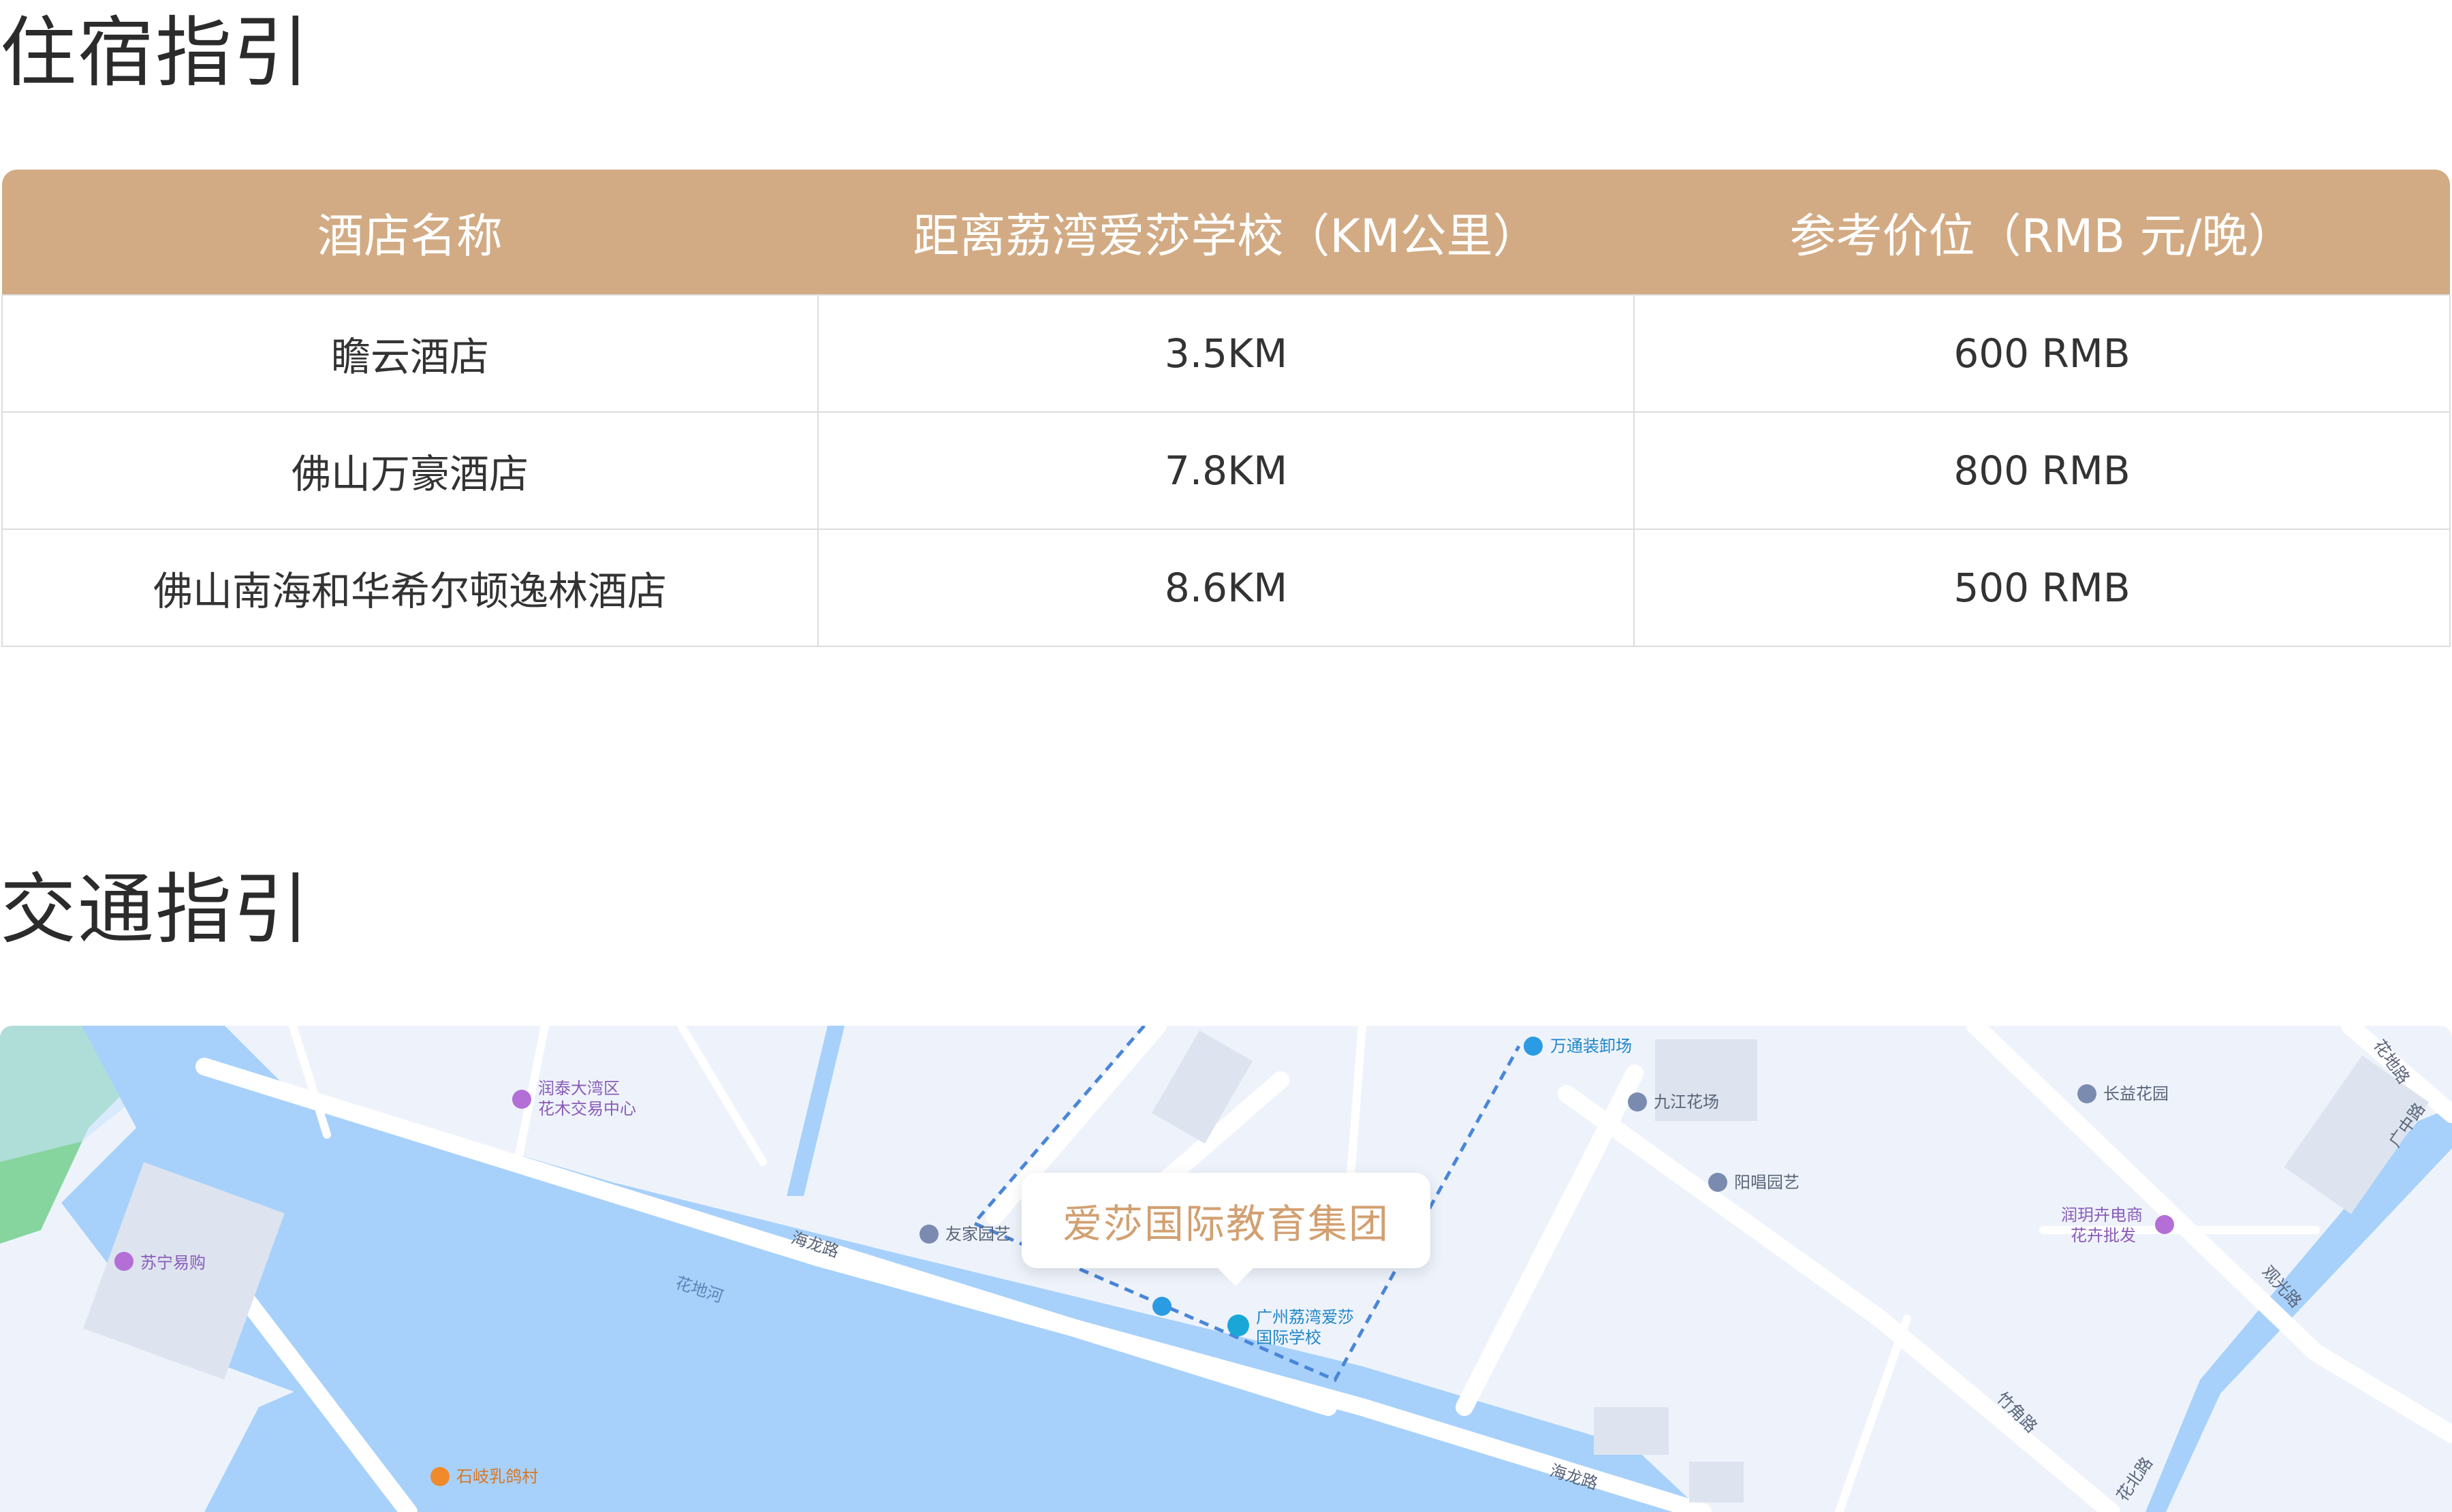  Describe the element at coordinates (440, 1476) in the screenshot. I see `restaurant-icon` at that location.